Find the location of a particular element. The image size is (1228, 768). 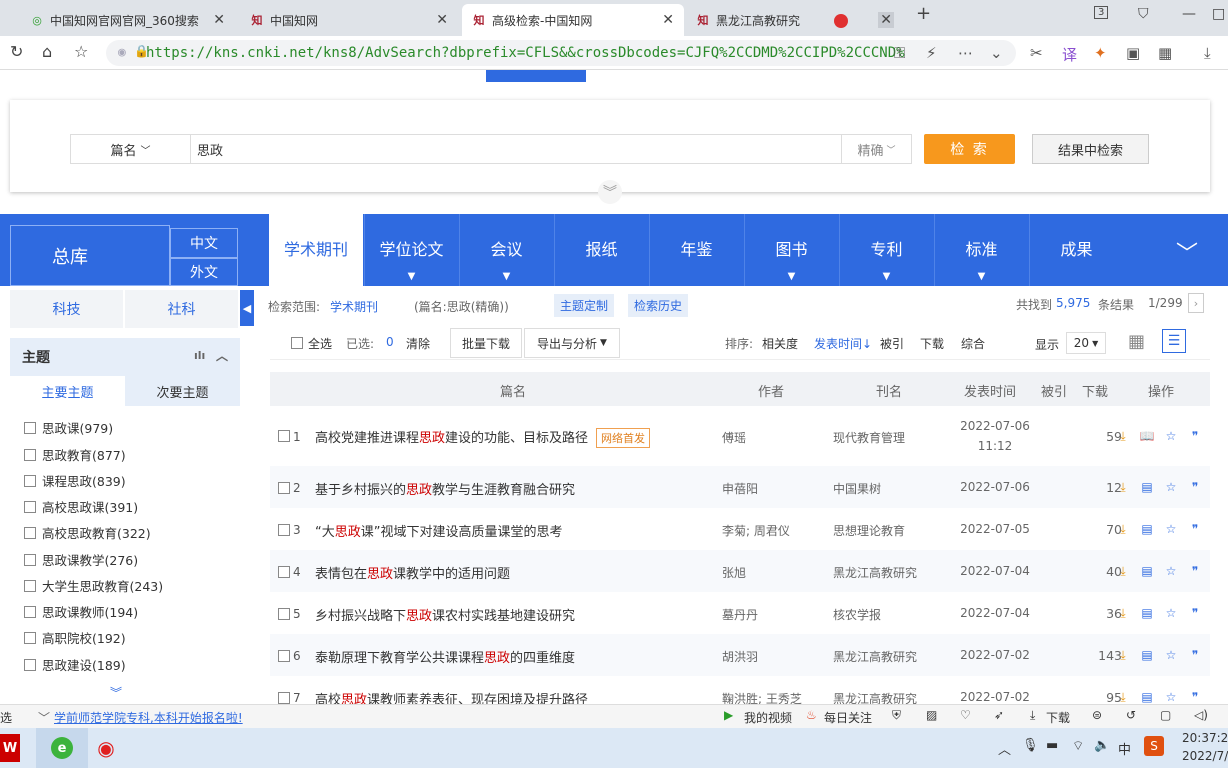

tab-science: 科技 is located at coordinates (66, 309).